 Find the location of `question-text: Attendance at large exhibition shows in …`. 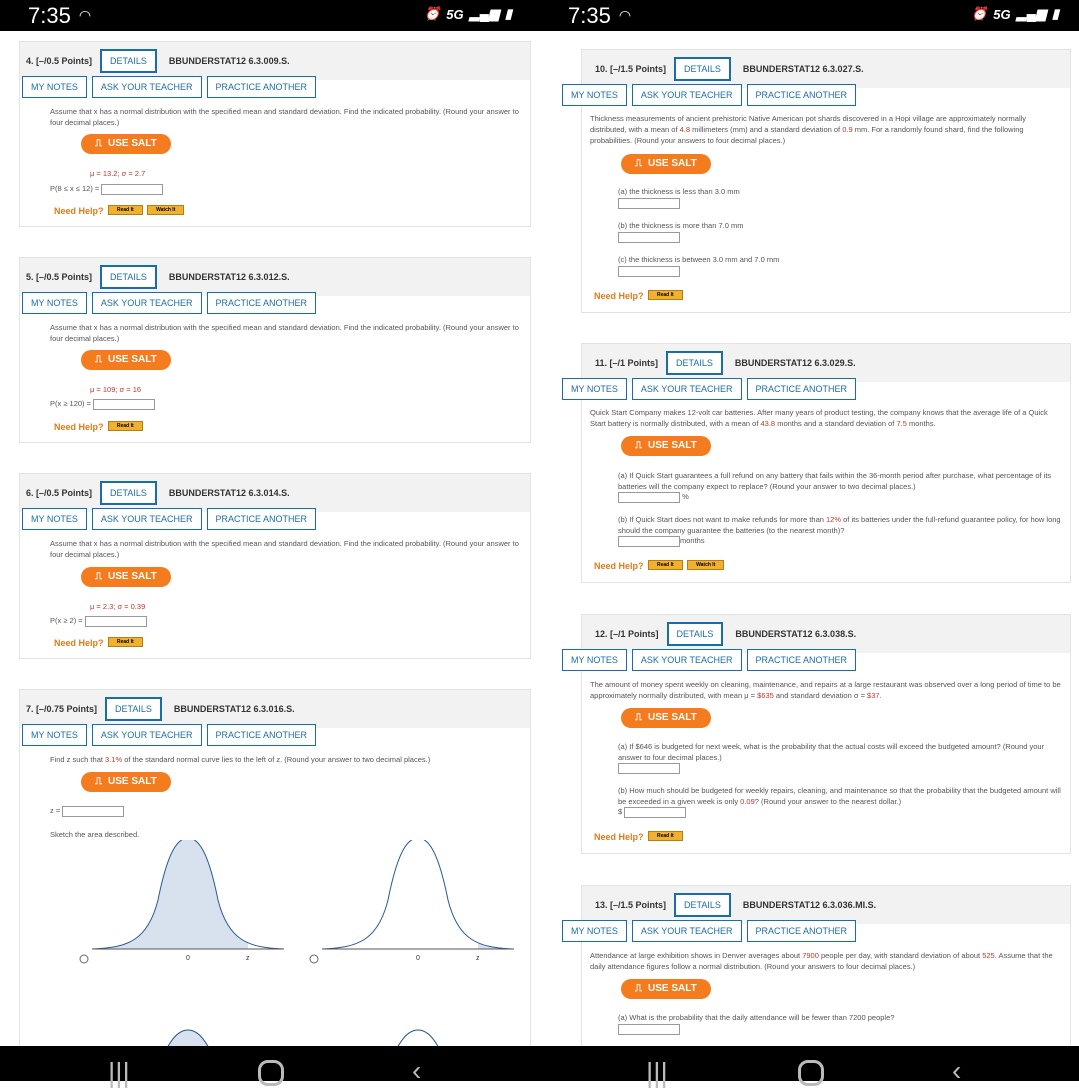

question-text: Attendance at large exhibition shows in … is located at coordinates (821, 961).